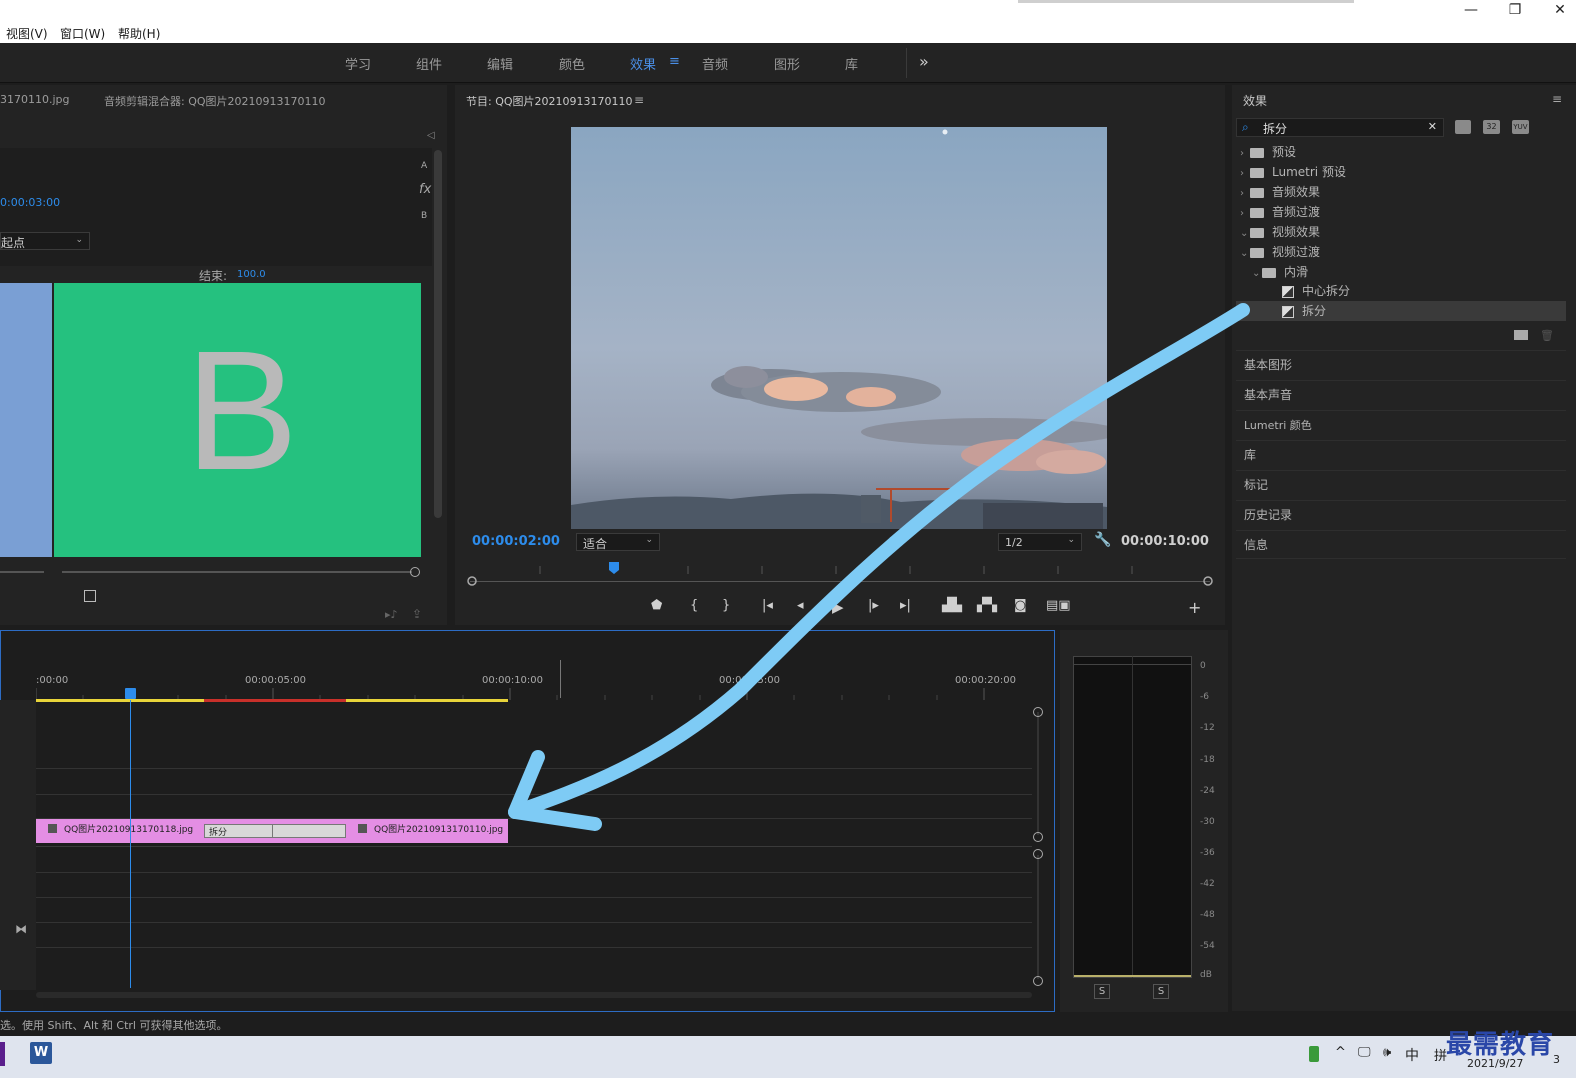 This screenshot has width=1576, height=1078. Describe the element at coordinates (905, 605) in the screenshot. I see `go-to-out-icon: ▸|` at that location.